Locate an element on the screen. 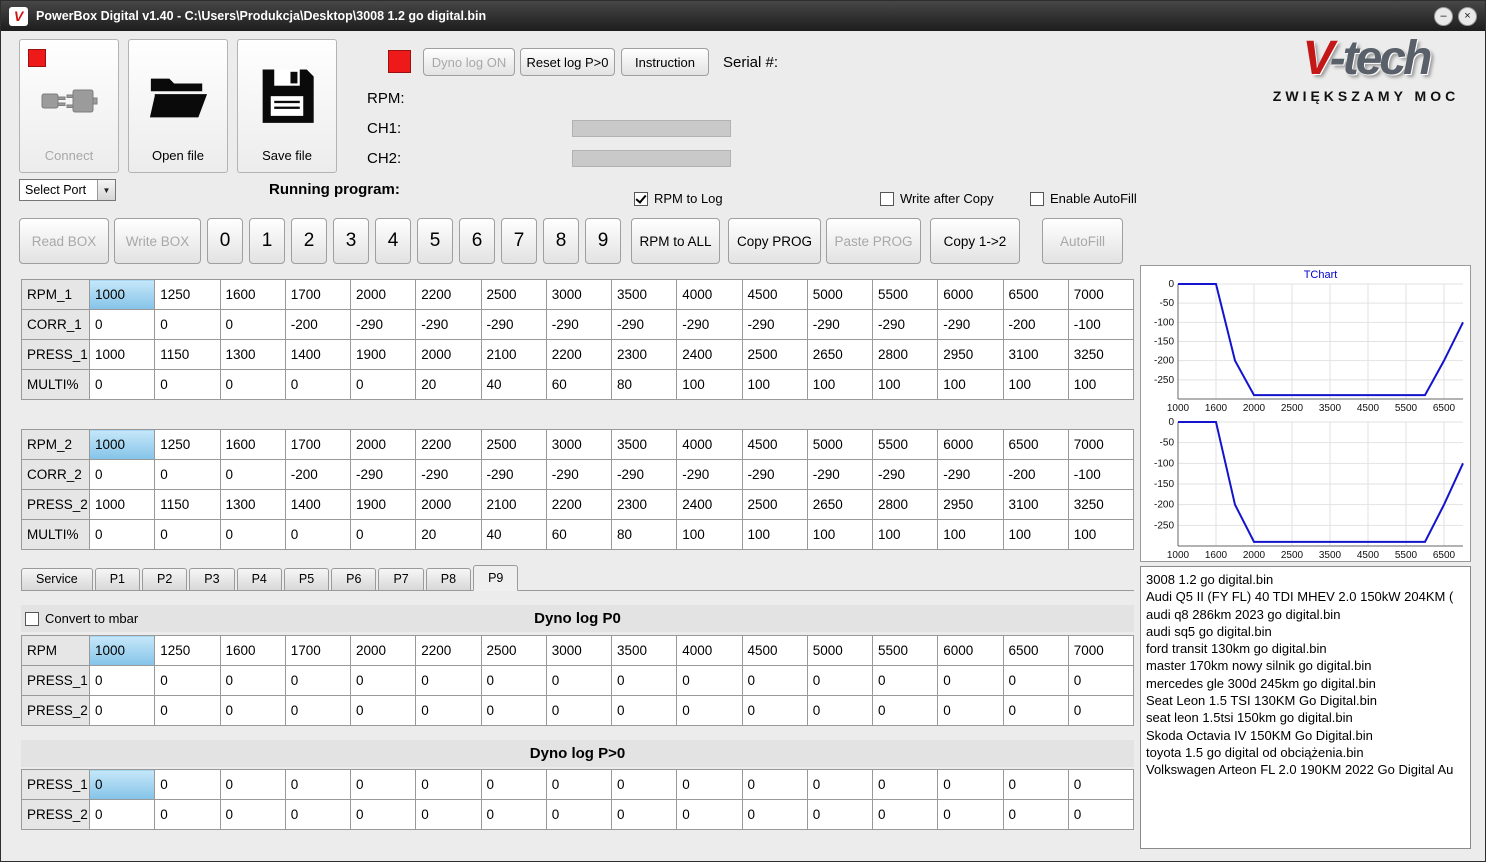 The width and height of the screenshot is (1486, 862). cell-CORR_2-2: 0 is located at coordinates (252, 474).